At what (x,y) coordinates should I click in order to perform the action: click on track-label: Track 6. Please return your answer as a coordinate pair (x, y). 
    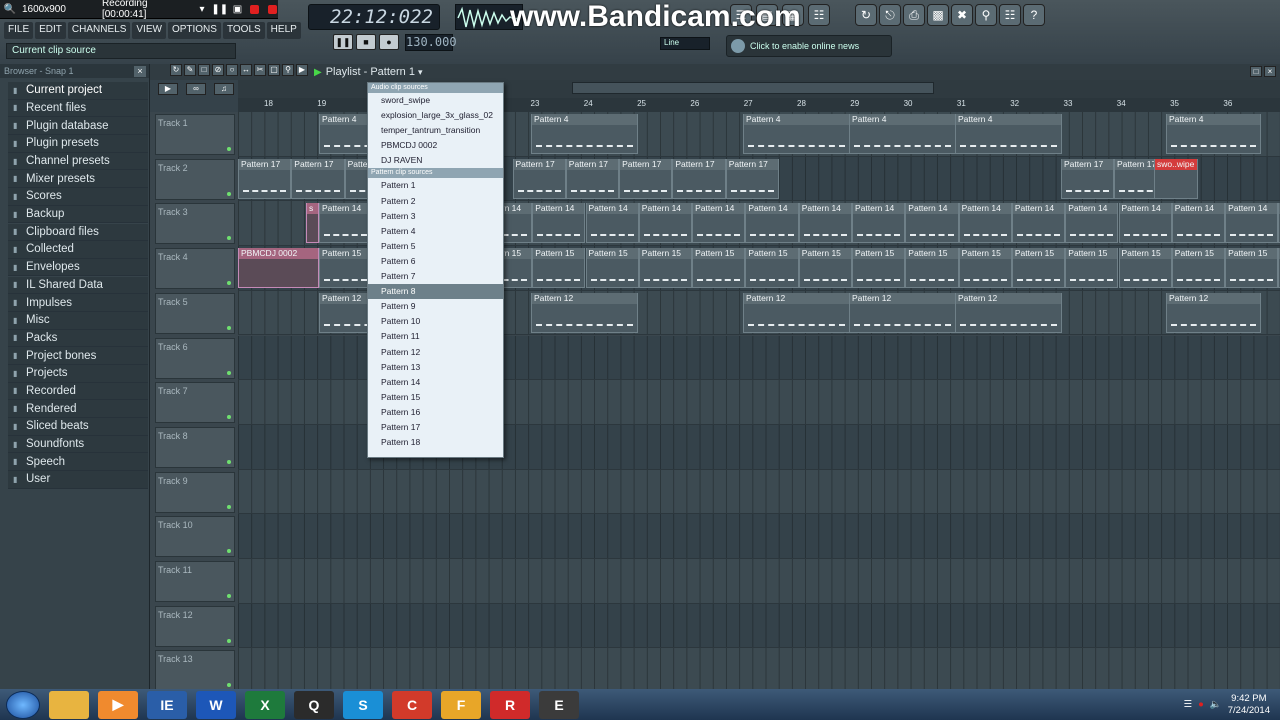
    Looking at the image, I should click on (195, 358).